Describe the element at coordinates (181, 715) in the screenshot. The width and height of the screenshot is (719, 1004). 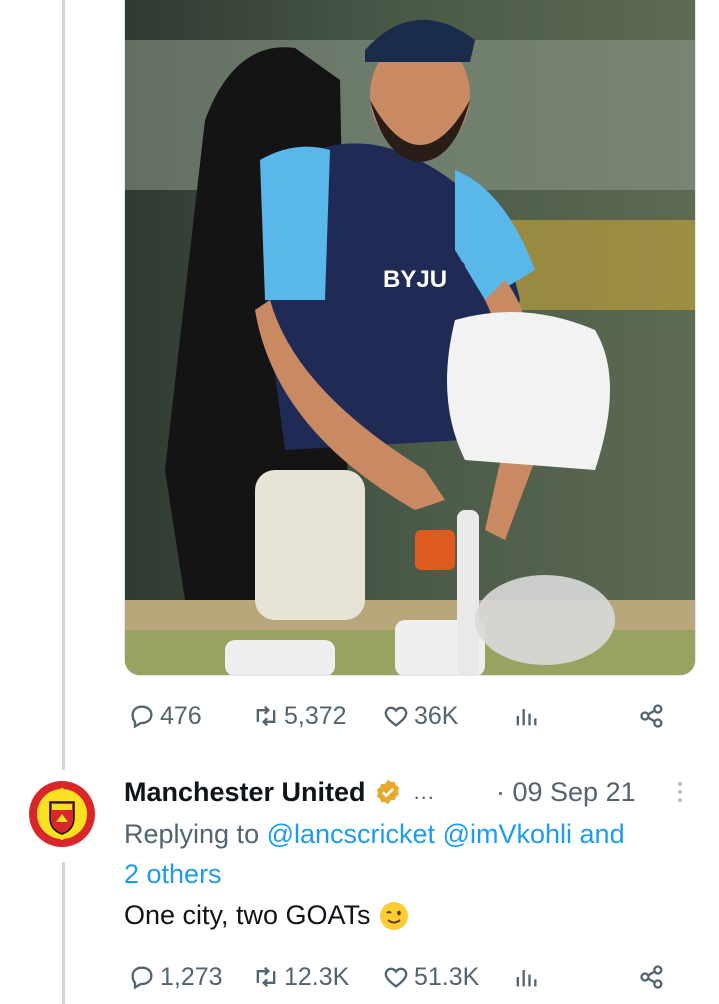
I see `reply-count: 476` at that location.